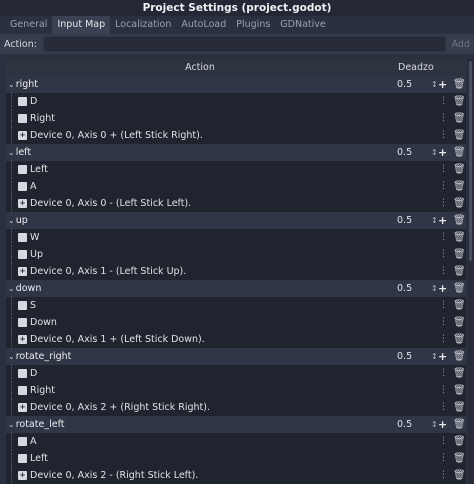  Describe the element at coordinates (143, 25) in the screenshot. I see `tab-localization: Localization` at that location.